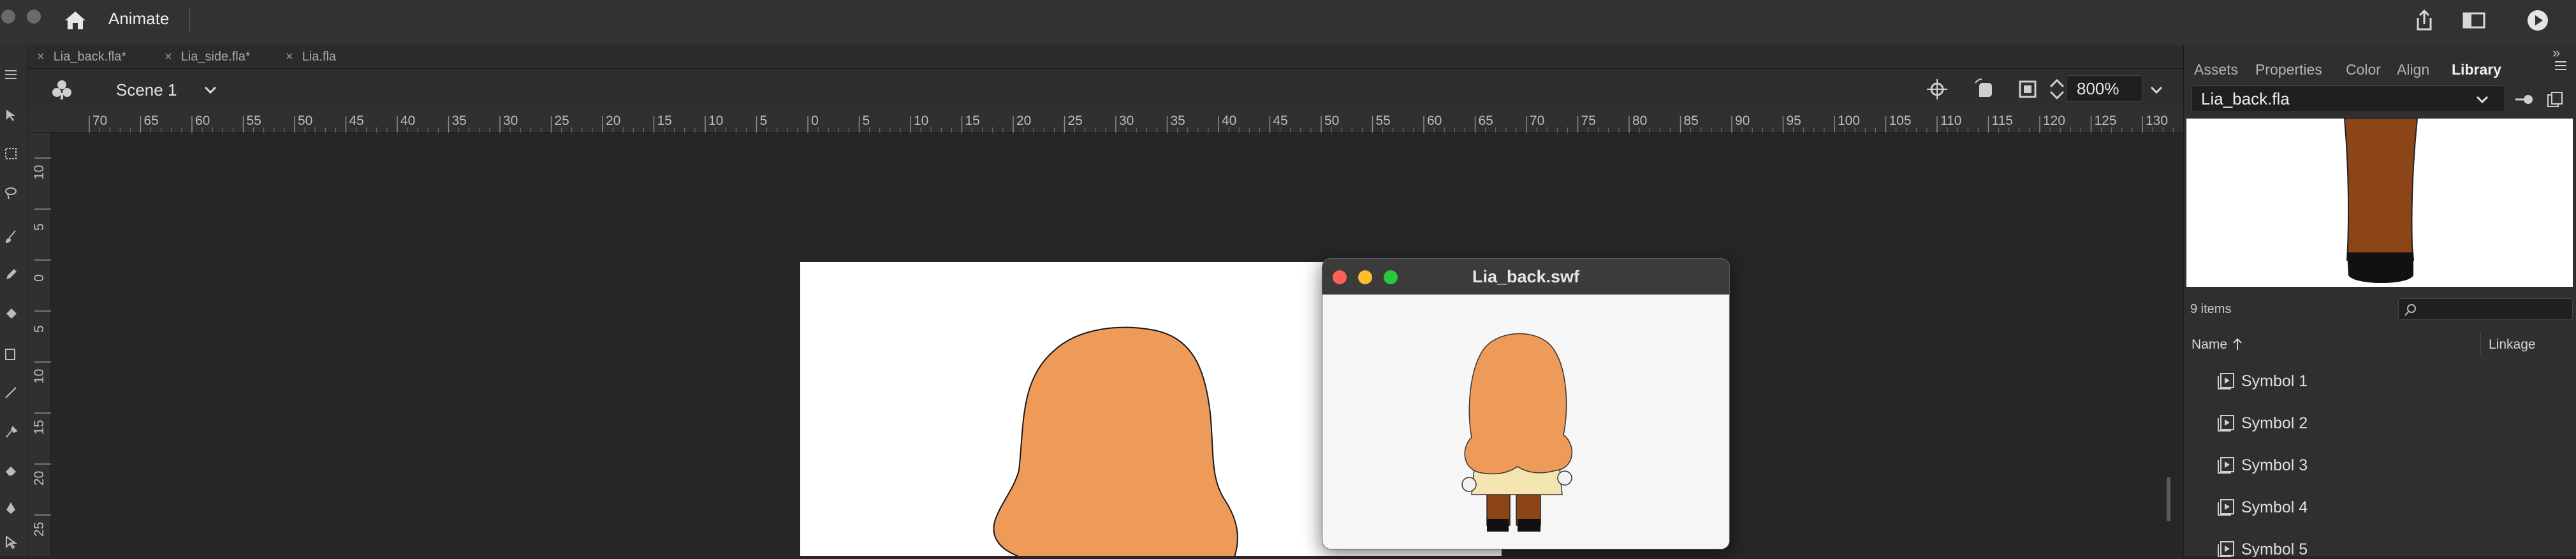 This screenshot has height=559, width=2576. What do you see at coordinates (2537, 20) in the screenshot?
I see `play-icon` at bounding box center [2537, 20].